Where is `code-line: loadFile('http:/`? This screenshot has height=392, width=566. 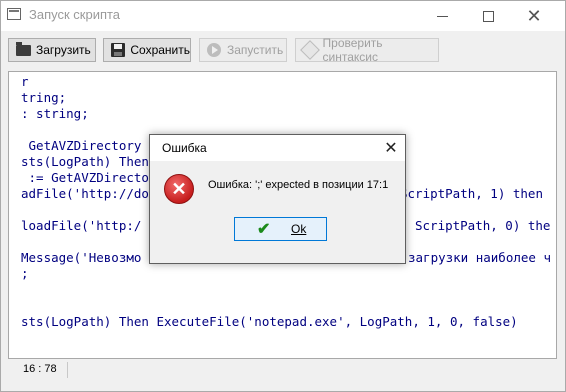
code-line: loadFile('http:/ is located at coordinates (81, 225).